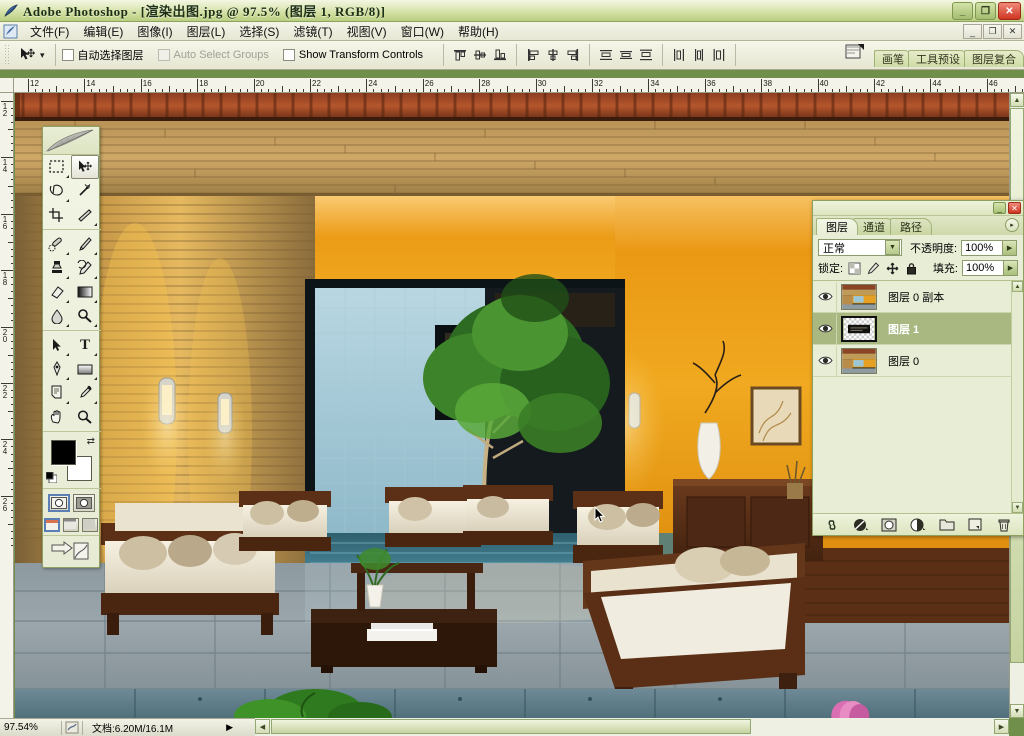 Image resolution: width=1024 pixels, height=736 pixels. I want to click on eyedropper-flyout-indicator, so click(95, 402).